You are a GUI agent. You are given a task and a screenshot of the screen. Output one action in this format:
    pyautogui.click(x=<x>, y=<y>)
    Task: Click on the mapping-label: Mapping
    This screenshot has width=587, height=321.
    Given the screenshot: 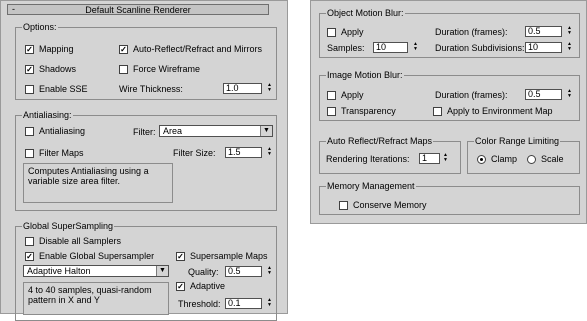 What is the action you would take?
    pyautogui.click(x=56, y=49)
    